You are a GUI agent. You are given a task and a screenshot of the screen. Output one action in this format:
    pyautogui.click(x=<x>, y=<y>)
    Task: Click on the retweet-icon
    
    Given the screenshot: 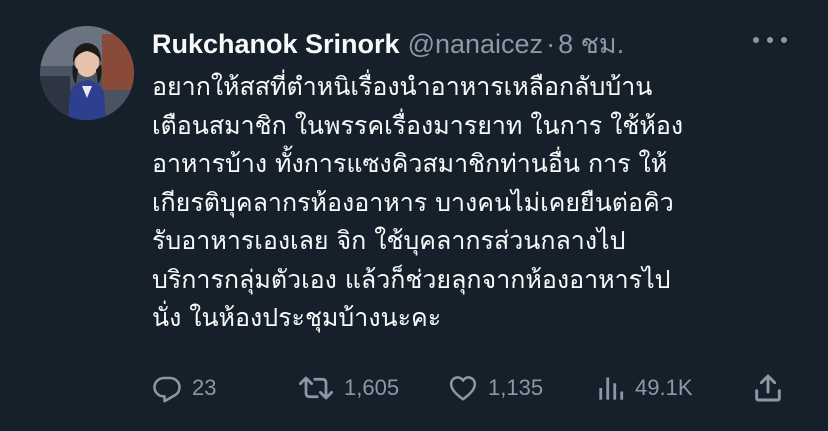 What is the action you would take?
    pyautogui.click(x=316, y=388)
    